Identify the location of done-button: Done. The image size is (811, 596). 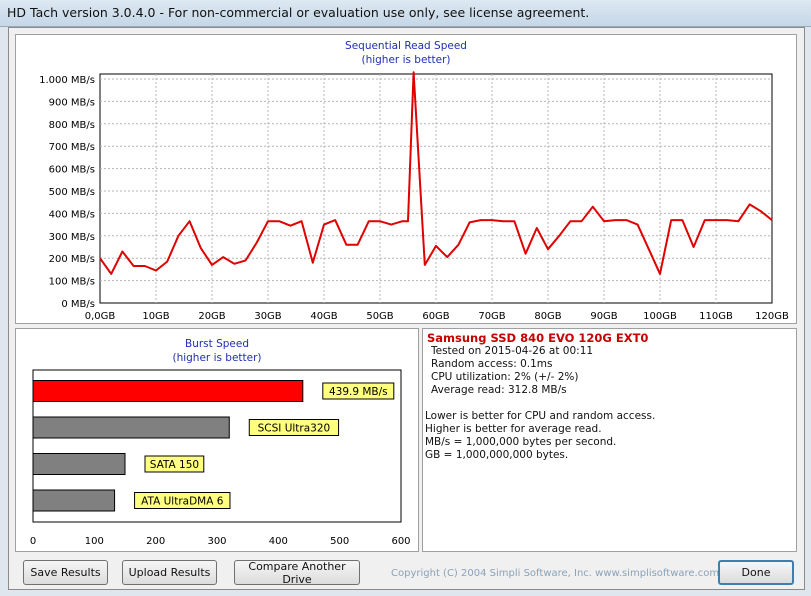
(756, 572).